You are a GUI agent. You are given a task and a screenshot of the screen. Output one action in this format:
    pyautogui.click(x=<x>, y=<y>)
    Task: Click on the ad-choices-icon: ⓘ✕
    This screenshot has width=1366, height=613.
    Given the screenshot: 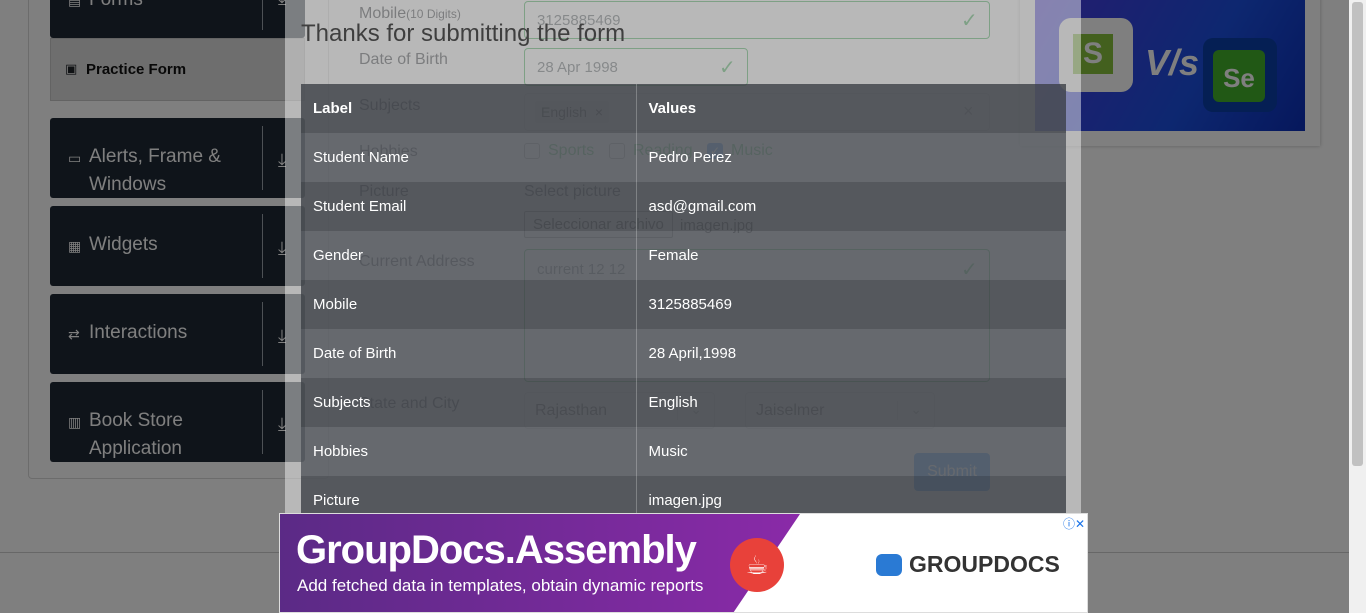 What is the action you would take?
    pyautogui.click(x=1074, y=523)
    